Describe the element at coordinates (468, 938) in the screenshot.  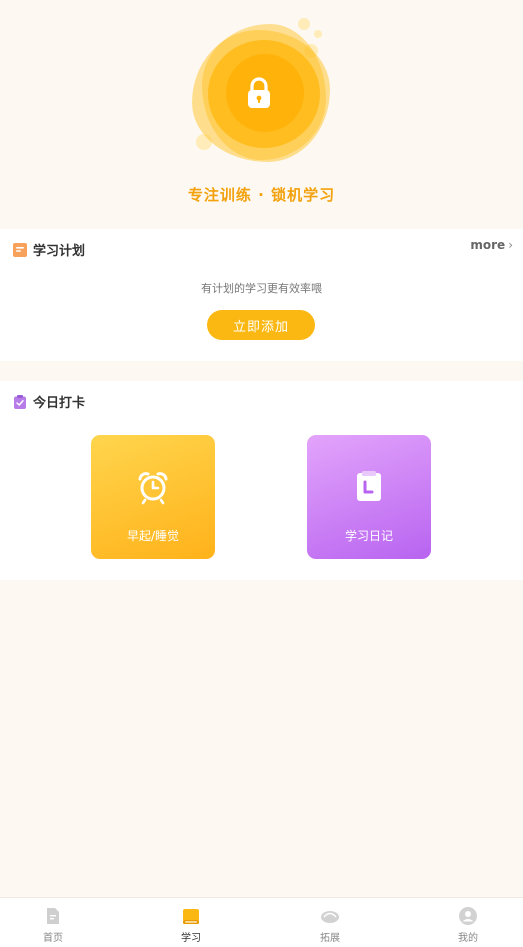
I see `nav-label-mine: 我的` at that location.